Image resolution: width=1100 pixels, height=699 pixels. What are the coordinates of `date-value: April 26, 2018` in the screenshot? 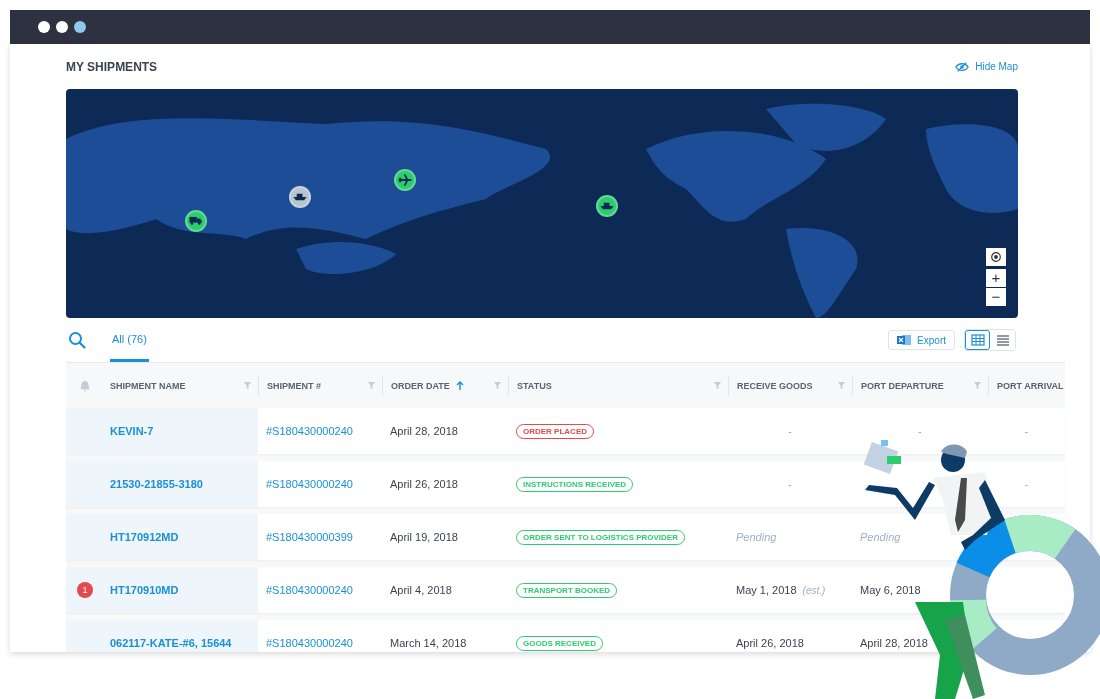 It's located at (770, 643).